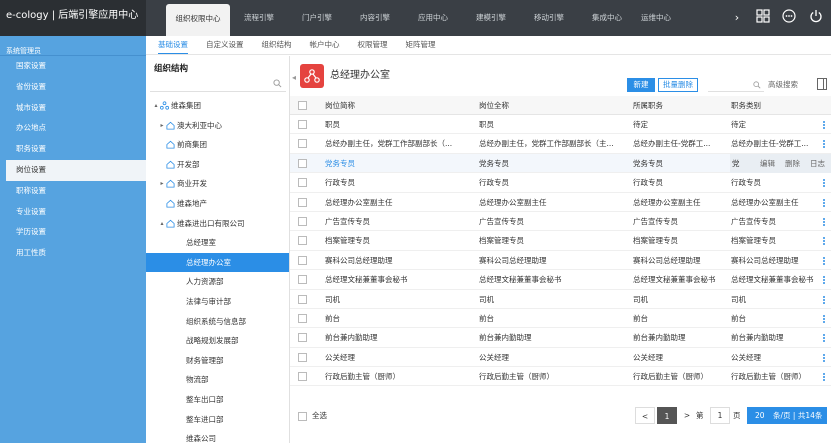  Describe the element at coordinates (680, 105) in the screenshot. I see `column-header-job-title: 所属职务` at that location.